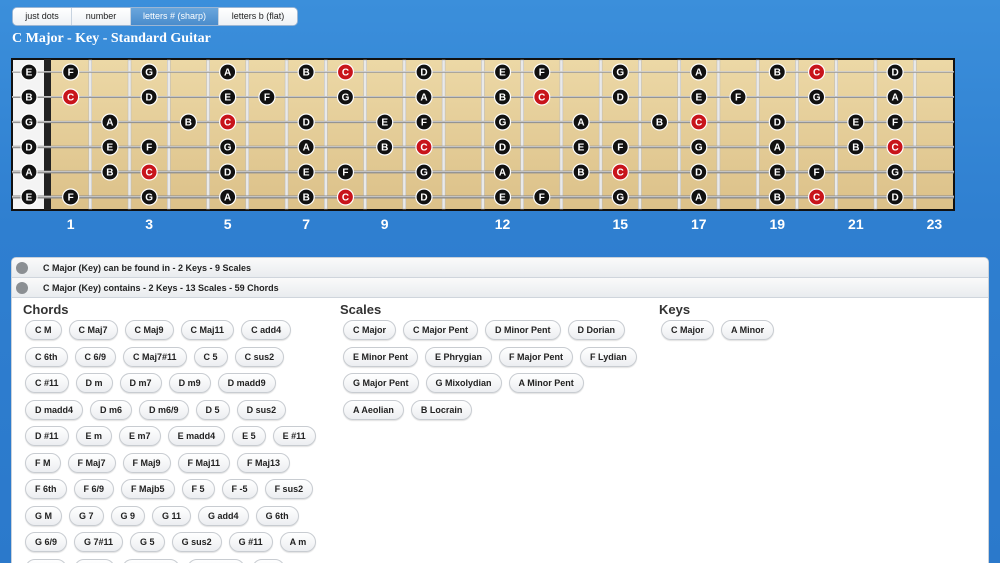 The width and height of the screenshot is (1000, 563). What do you see at coordinates (151, 560) in the screenshot?
I see `chord-pill: A madd9` at bounding box center [151, 560].